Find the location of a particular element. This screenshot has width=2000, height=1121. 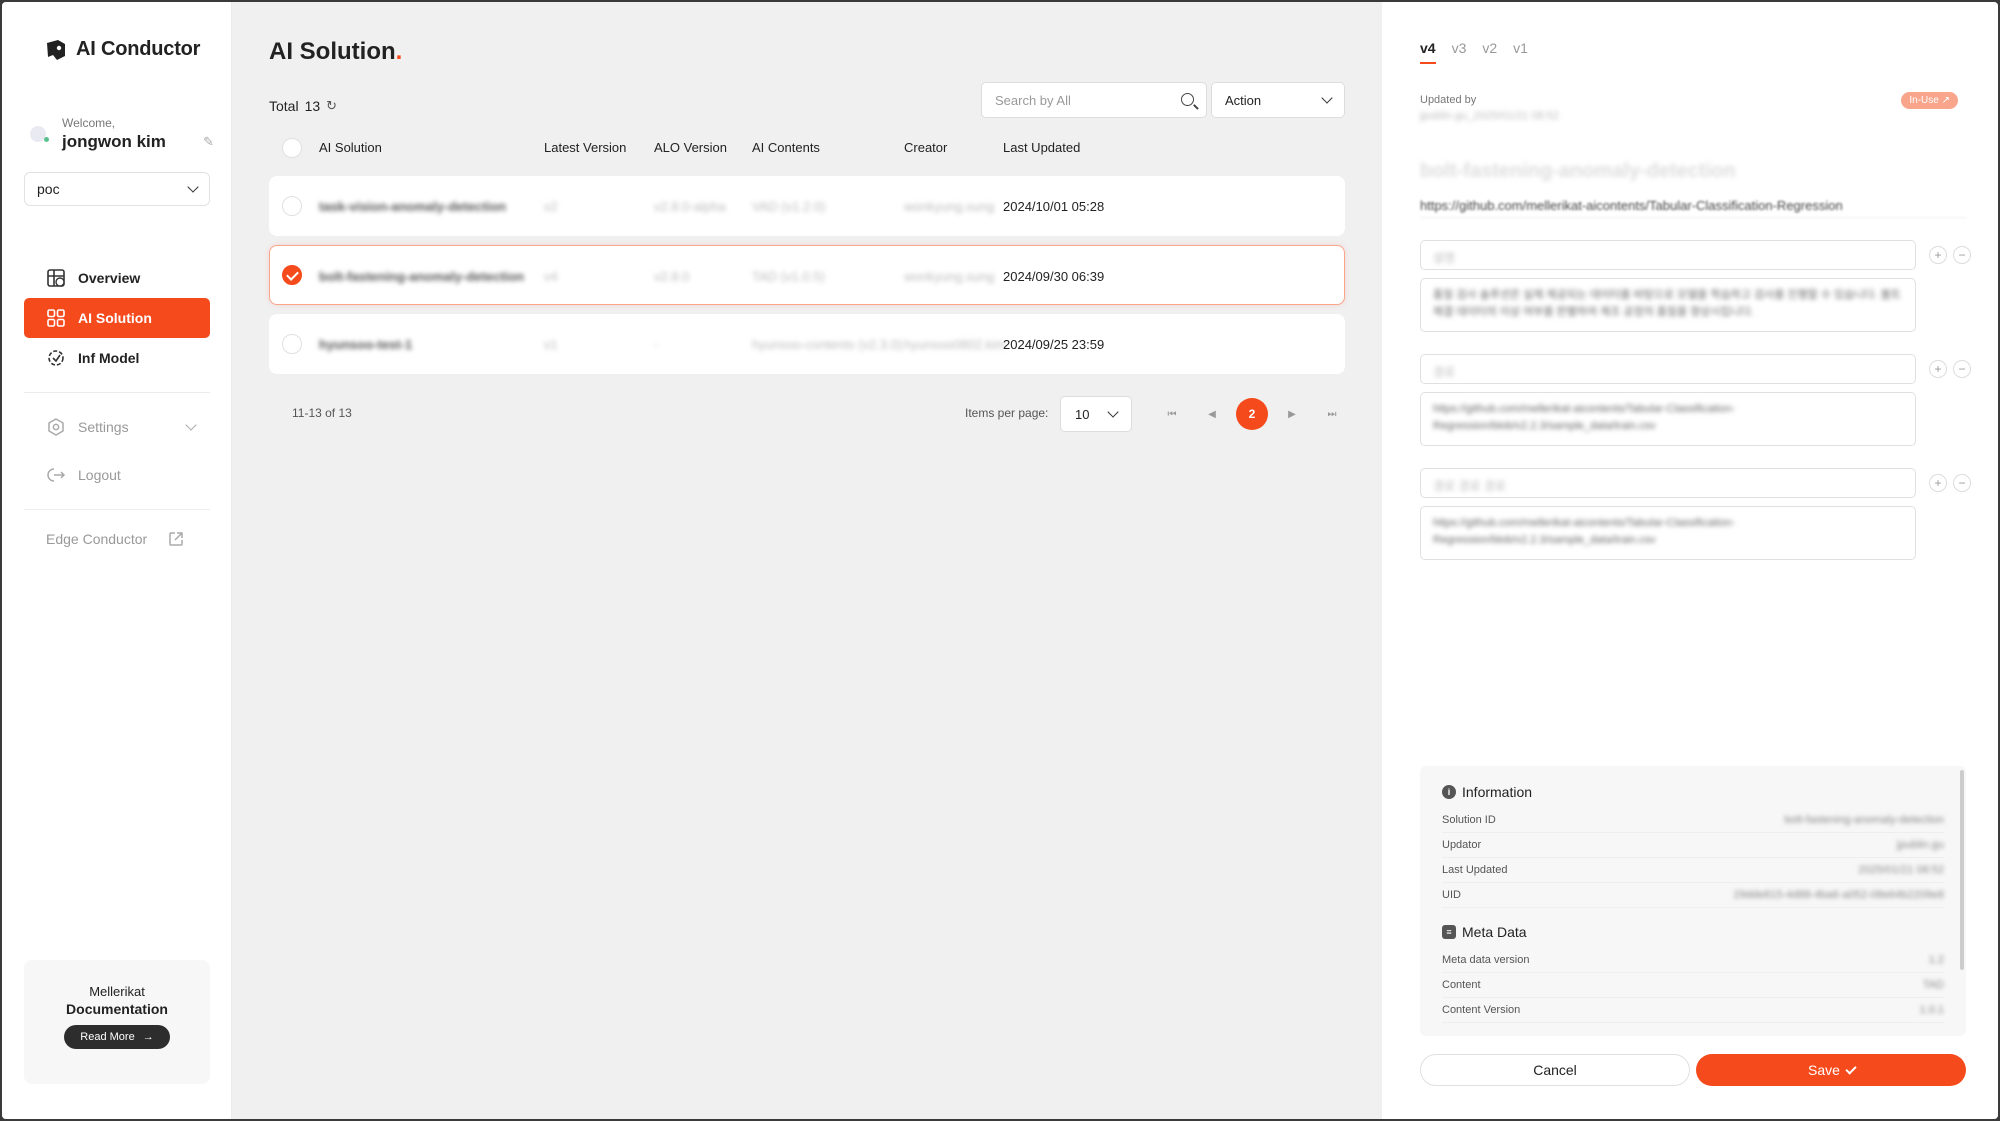

column-header: AI Solution is located at coordinates (350, 147).